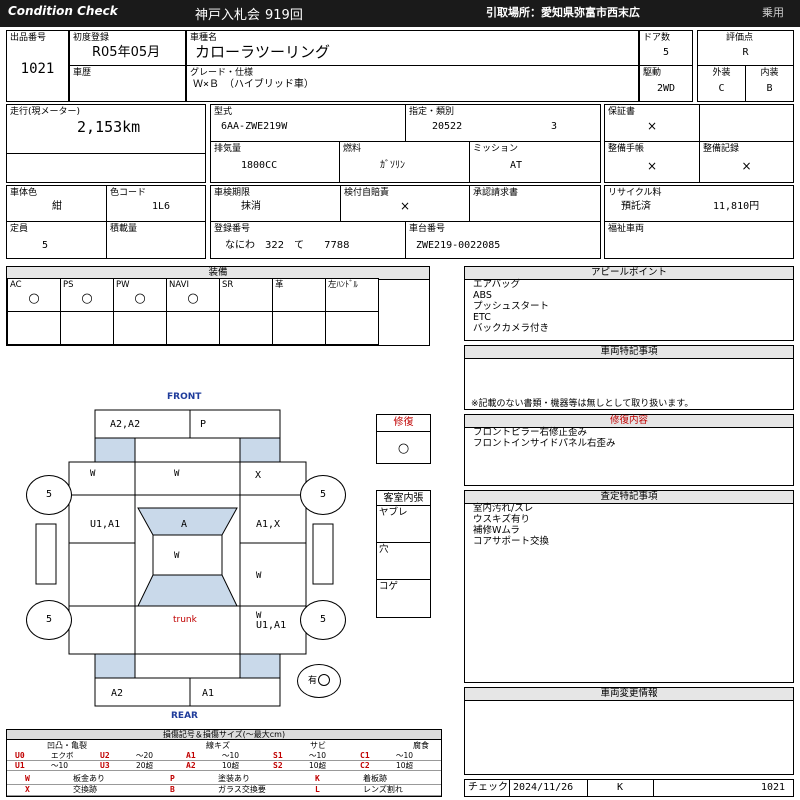 The height and width of the screenshot is (800, 800). I want to click on appeal-line: プッシュスタート, so click(511, 306).